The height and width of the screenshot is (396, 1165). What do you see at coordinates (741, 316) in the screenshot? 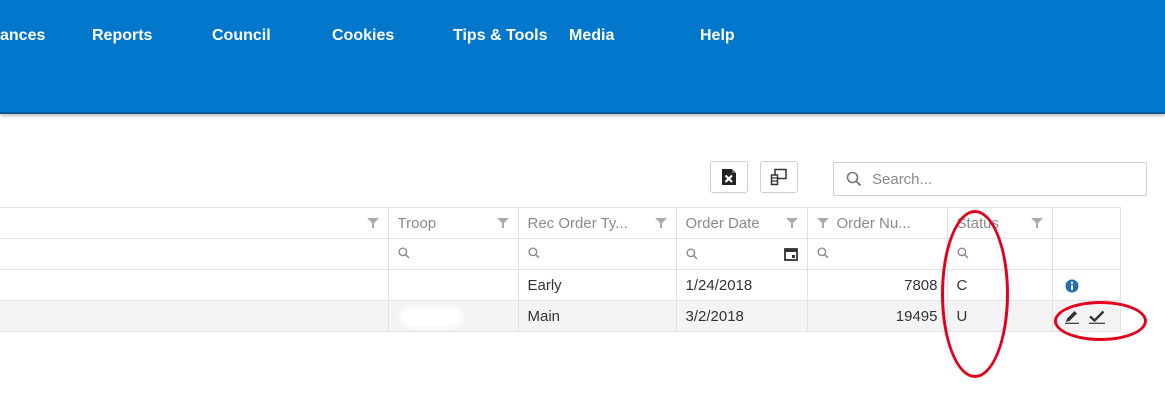
I see `cell-order-date: 3/2/2018` at bounding box center [741, 316].